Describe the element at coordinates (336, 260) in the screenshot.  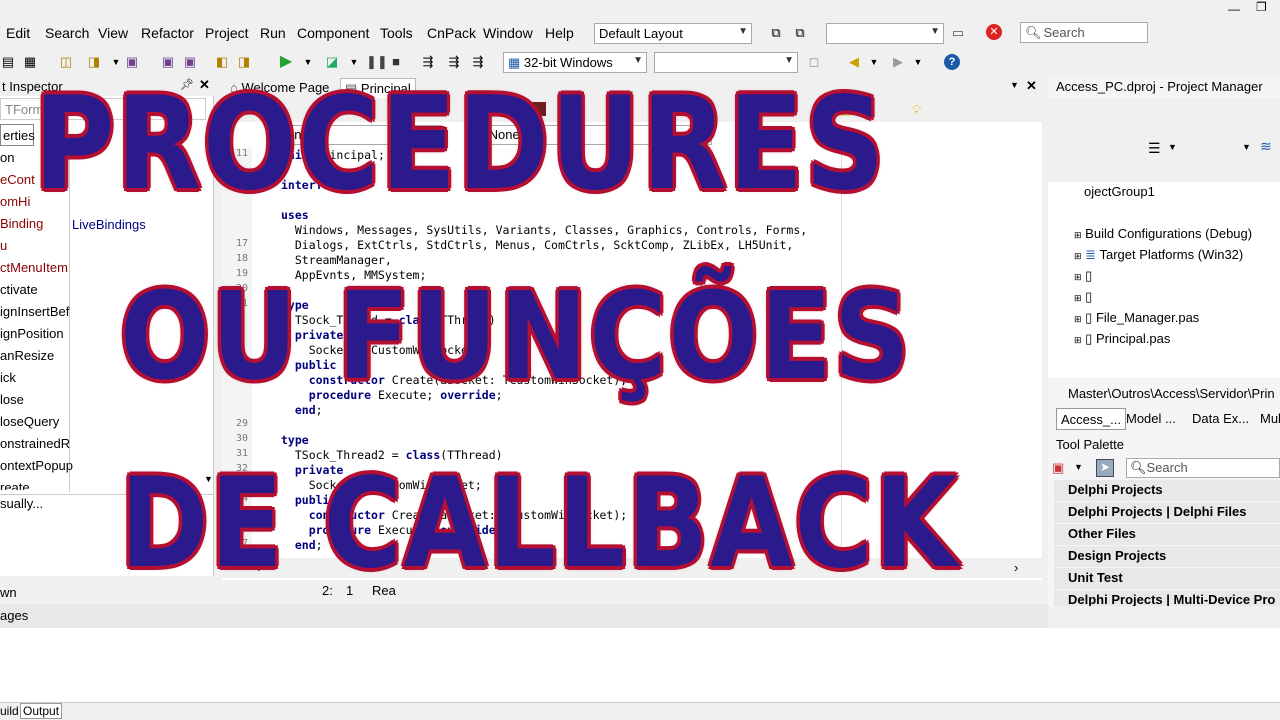
I see `code-line: StreamManager,` at that location.